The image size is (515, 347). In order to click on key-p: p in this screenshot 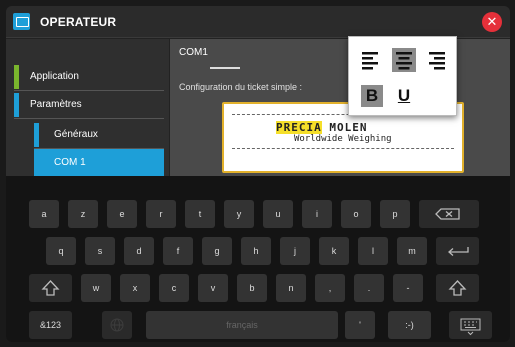, I will do `click(395, 214)`.